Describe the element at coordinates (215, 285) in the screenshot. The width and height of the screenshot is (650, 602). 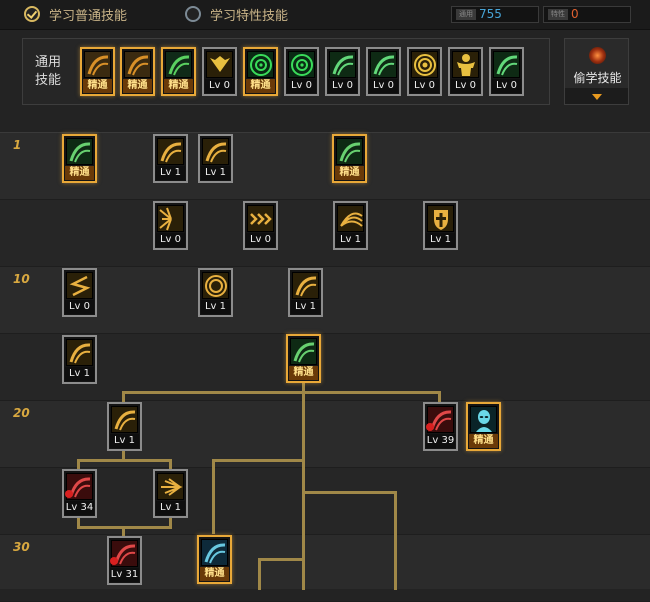
I see `vortex-icon` at that location.